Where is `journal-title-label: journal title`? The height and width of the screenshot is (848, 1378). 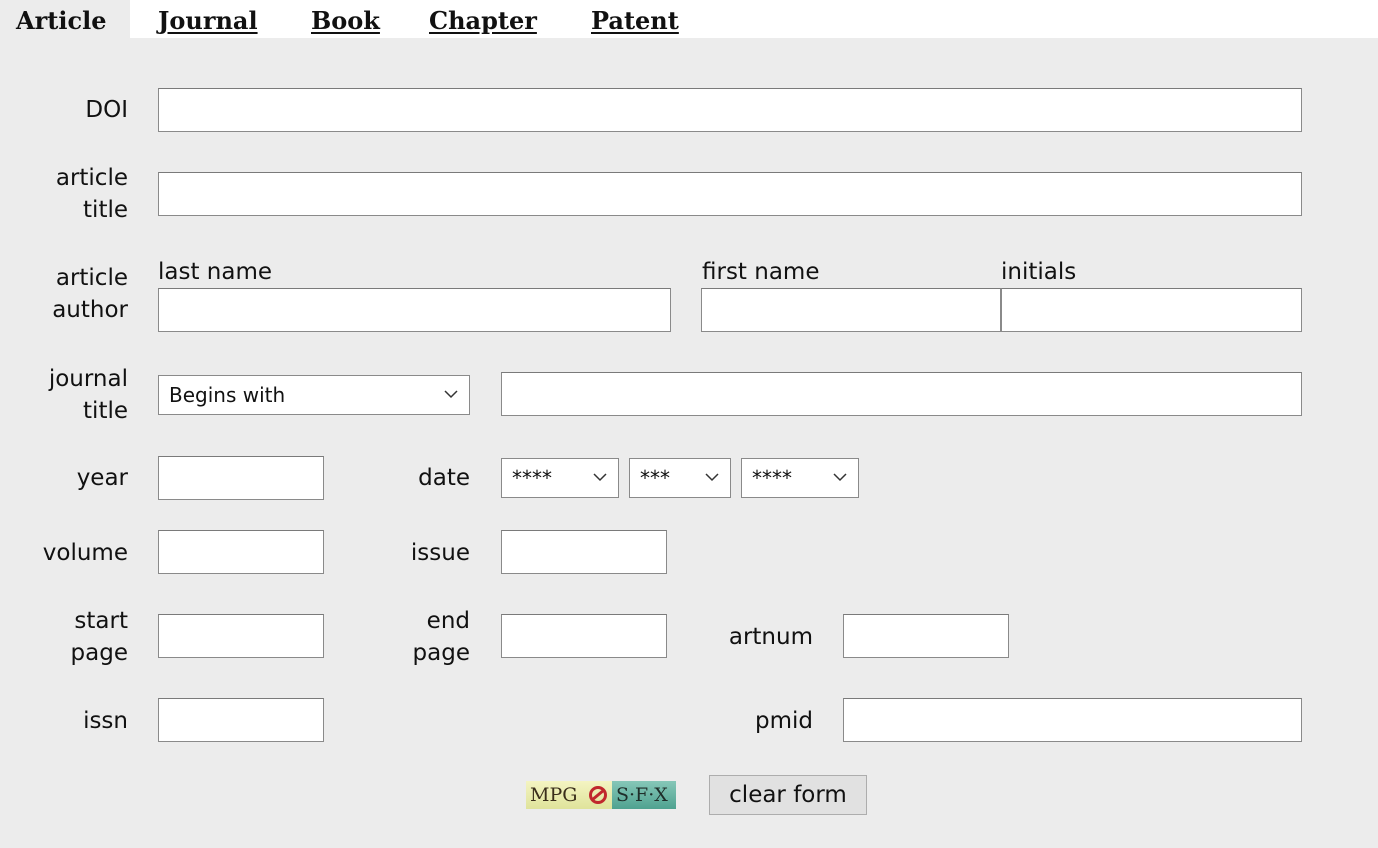 journal-title-label: journal title is located at coordinates (88, 395).